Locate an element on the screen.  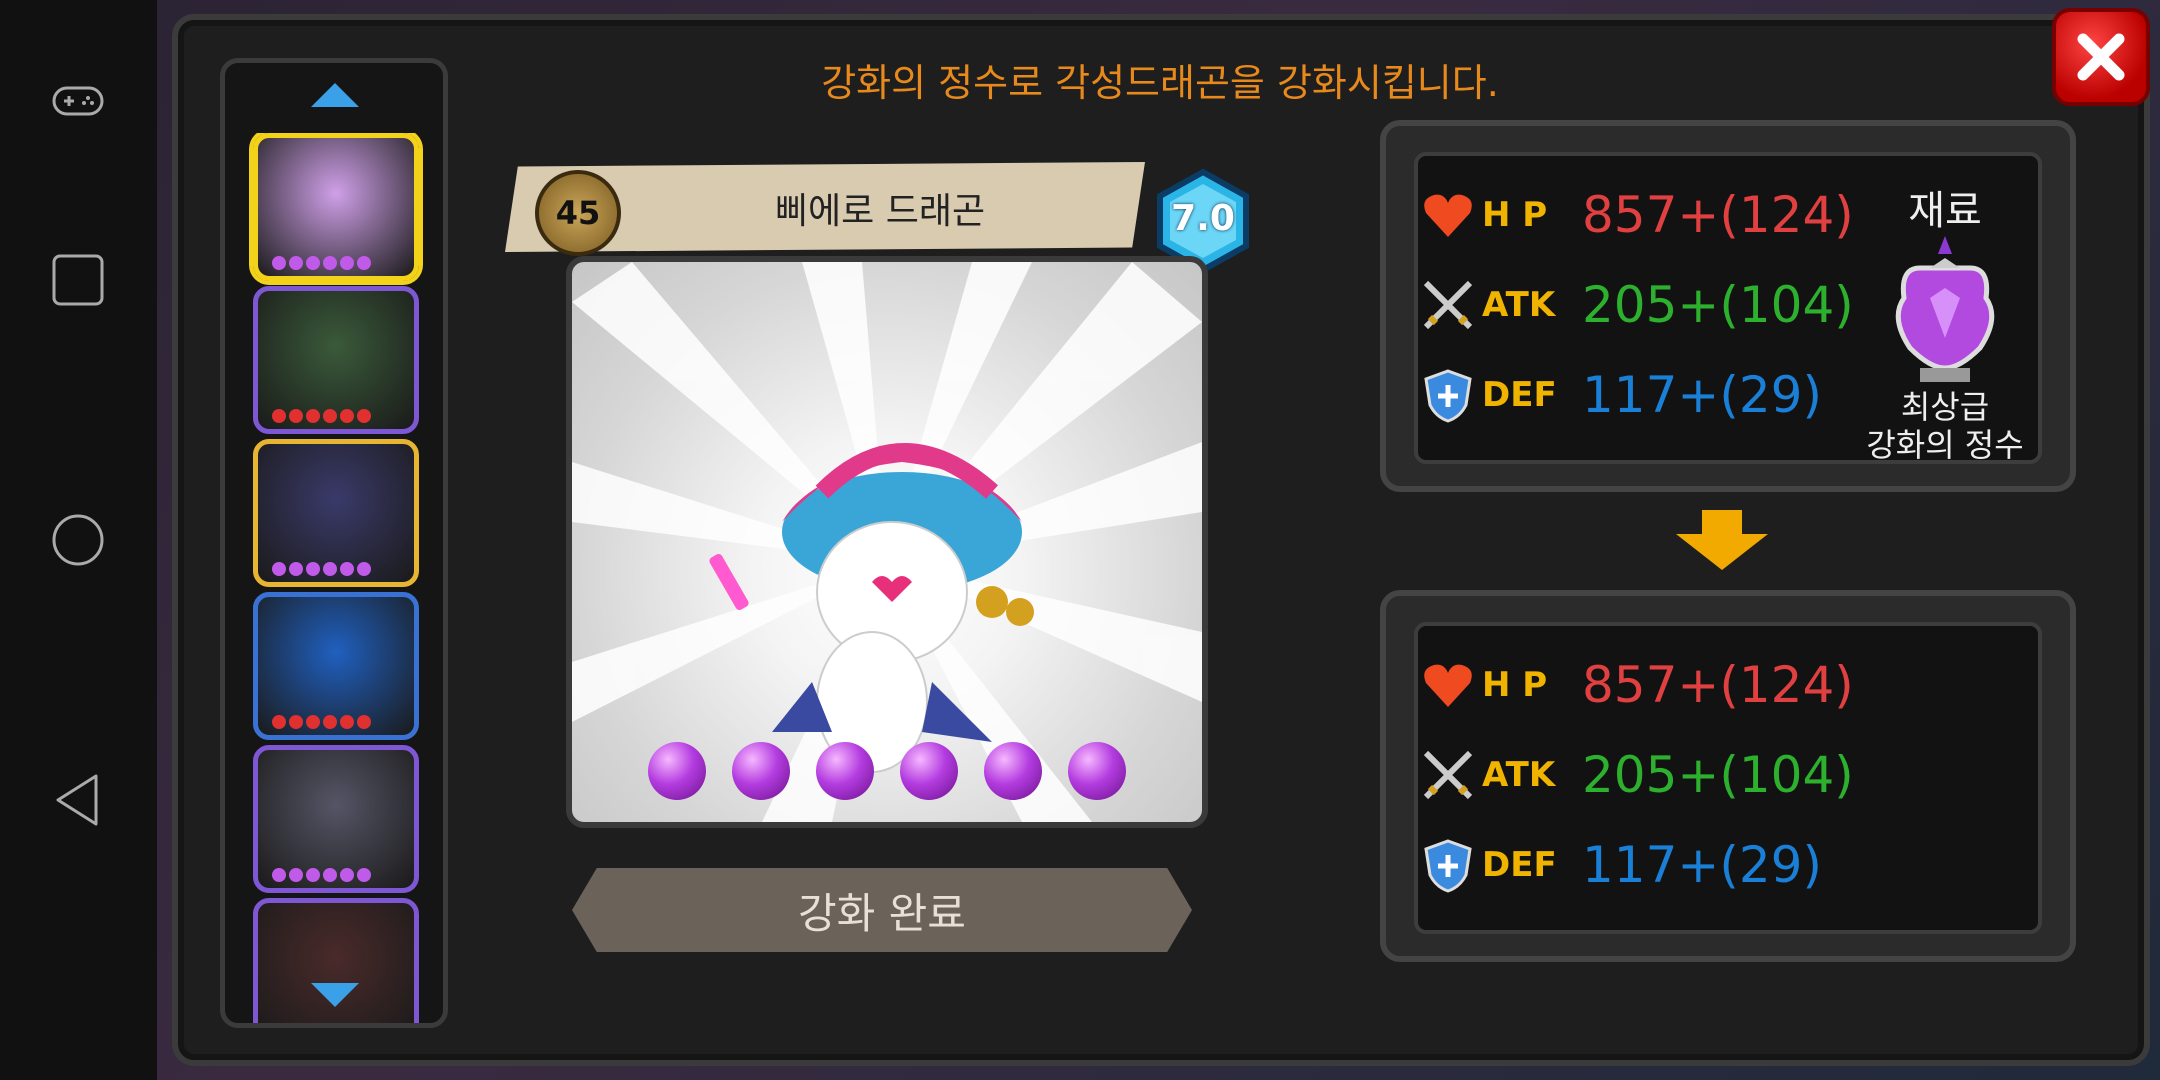
scroll-up-icon is located at coordinates (335, 95).